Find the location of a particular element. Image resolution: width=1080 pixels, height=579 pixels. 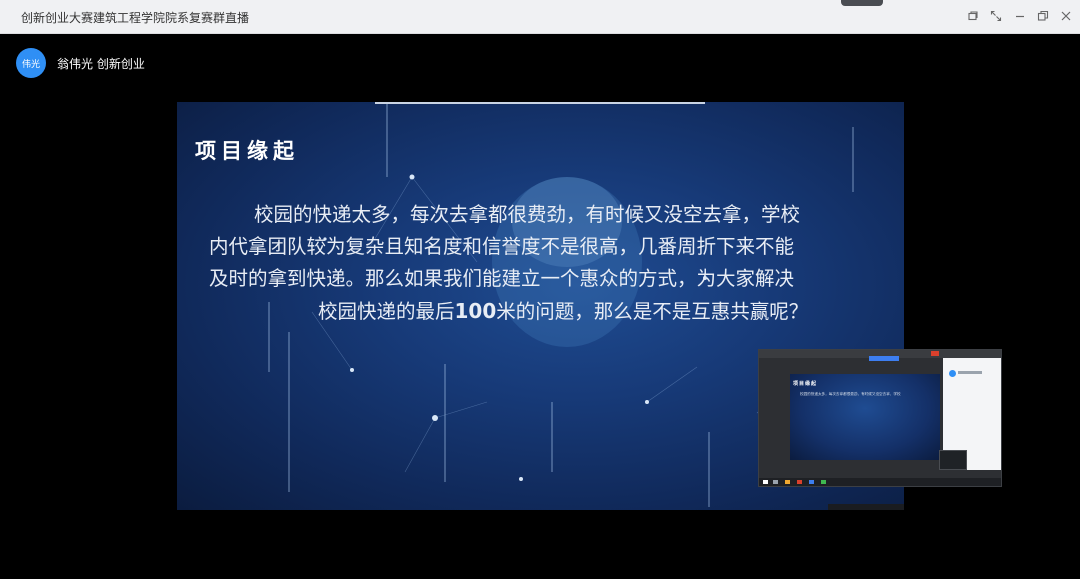

slide-body-line-4-end: 米的问题，那么是不是互惠共赢呢？ is located at coordinates (652, 311).